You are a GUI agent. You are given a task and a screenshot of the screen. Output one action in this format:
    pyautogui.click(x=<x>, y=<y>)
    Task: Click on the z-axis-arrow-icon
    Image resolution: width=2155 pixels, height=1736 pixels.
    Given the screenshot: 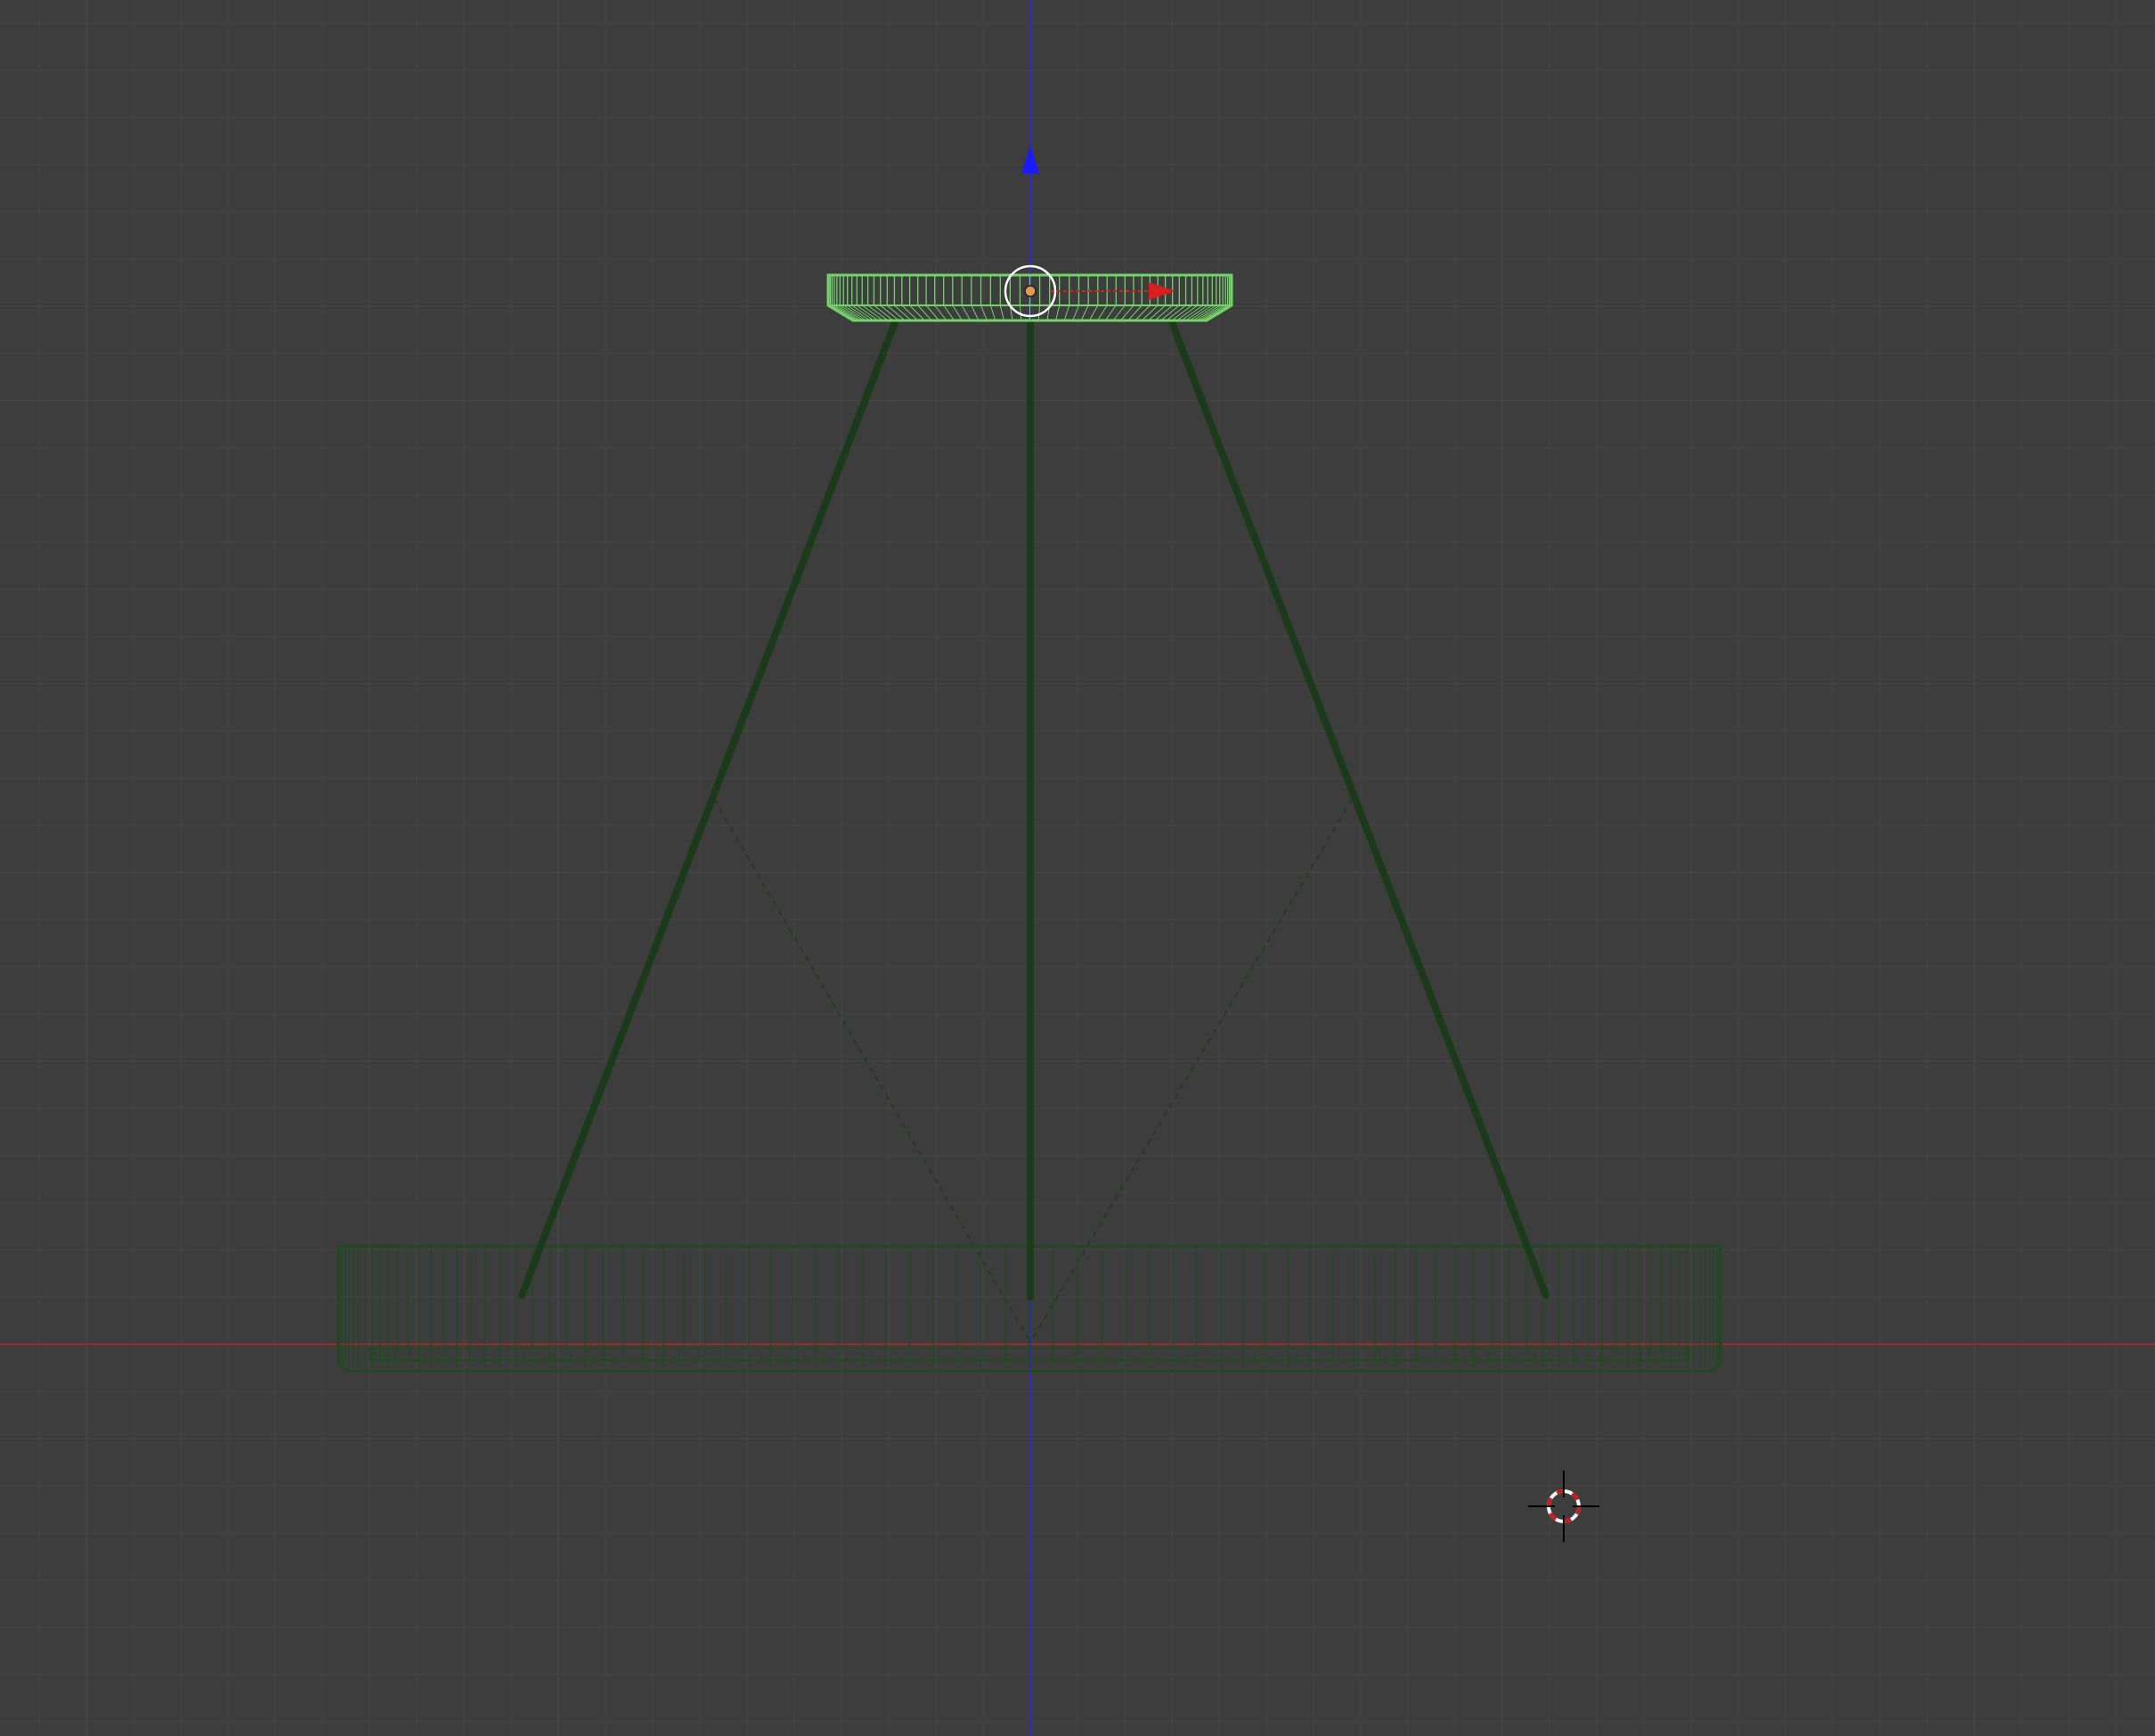 What is the action you would take?
    pyautogui.click(x=1030, y=159)
    